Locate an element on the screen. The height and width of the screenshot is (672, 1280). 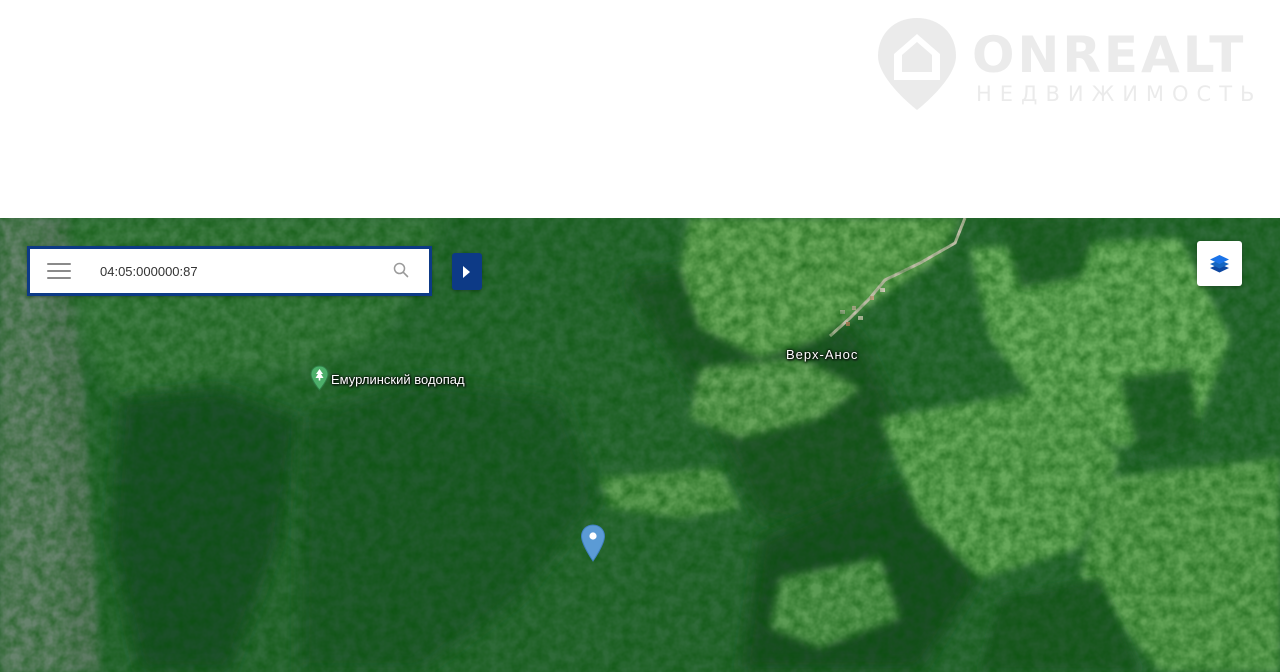
cadastral-number-input is located at coordinates (240, 271).